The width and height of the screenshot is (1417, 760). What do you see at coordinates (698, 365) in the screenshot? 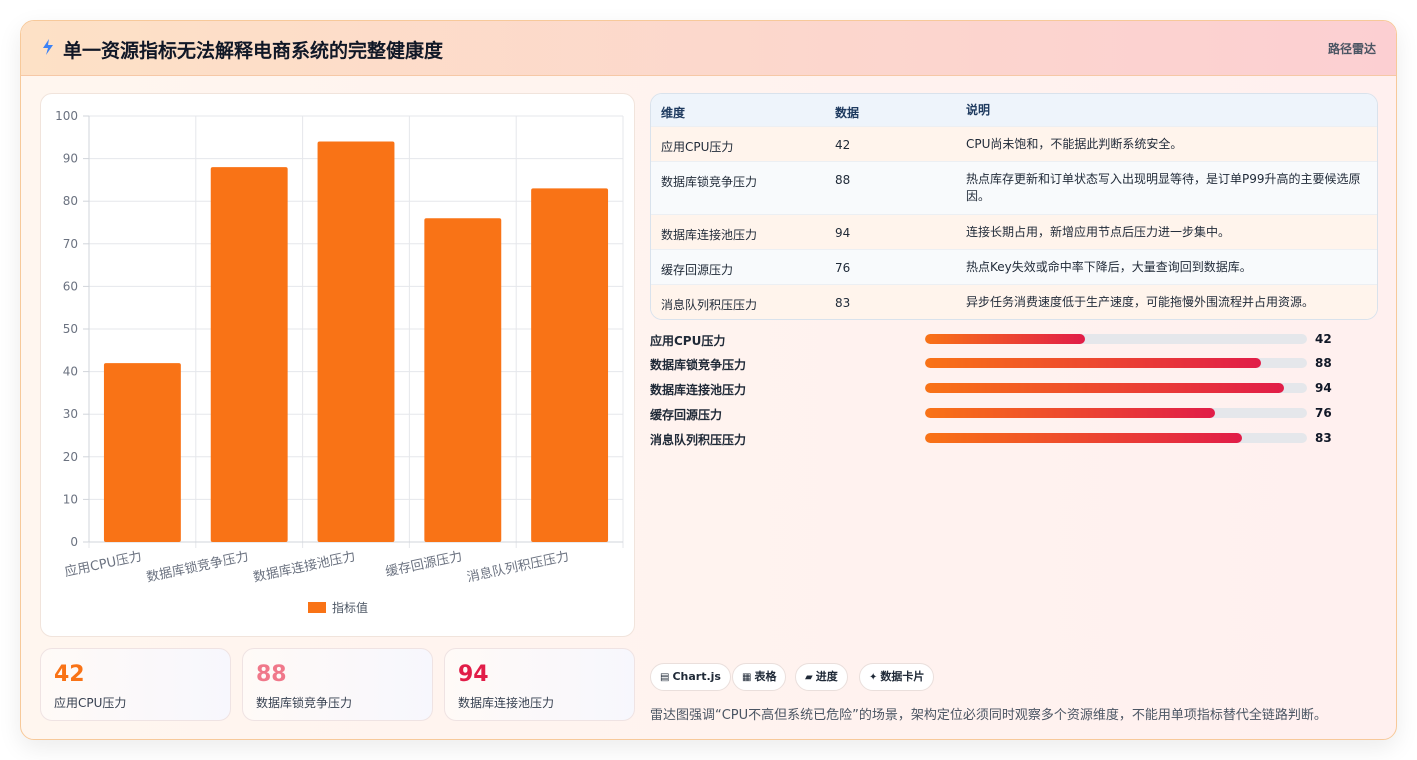
I see `progress-label: 数据库锁竞争压力` at bounding box center [698, 365].